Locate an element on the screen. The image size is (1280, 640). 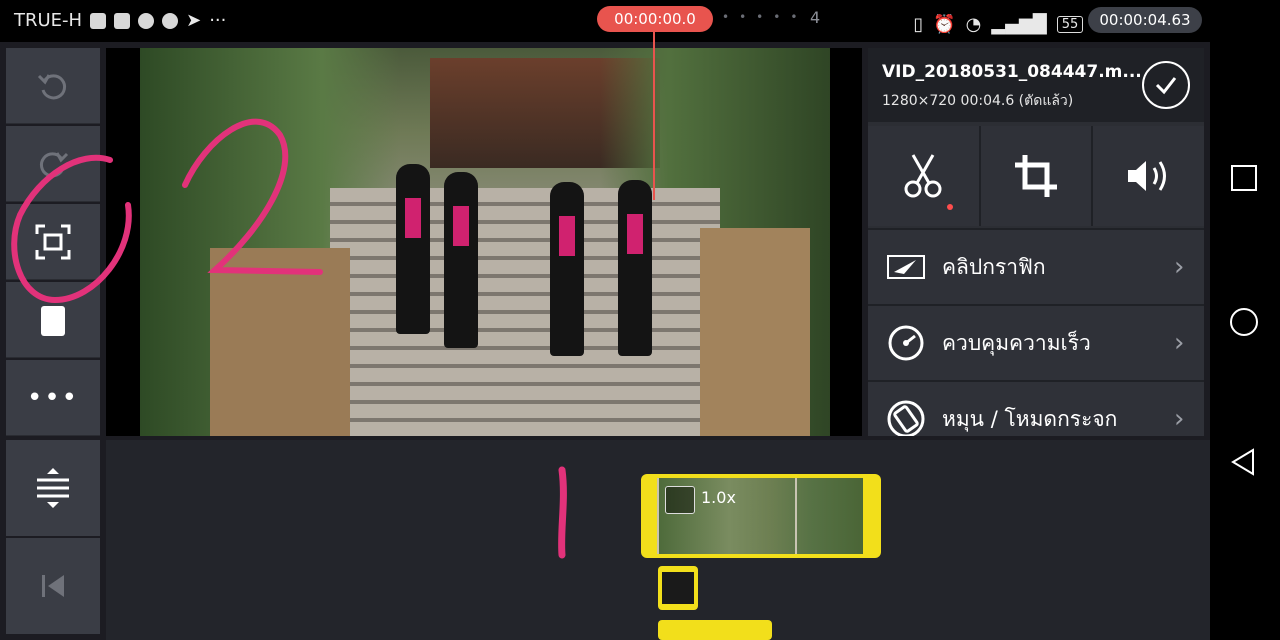
fullscreen-button is located at coordinates (53, 242).